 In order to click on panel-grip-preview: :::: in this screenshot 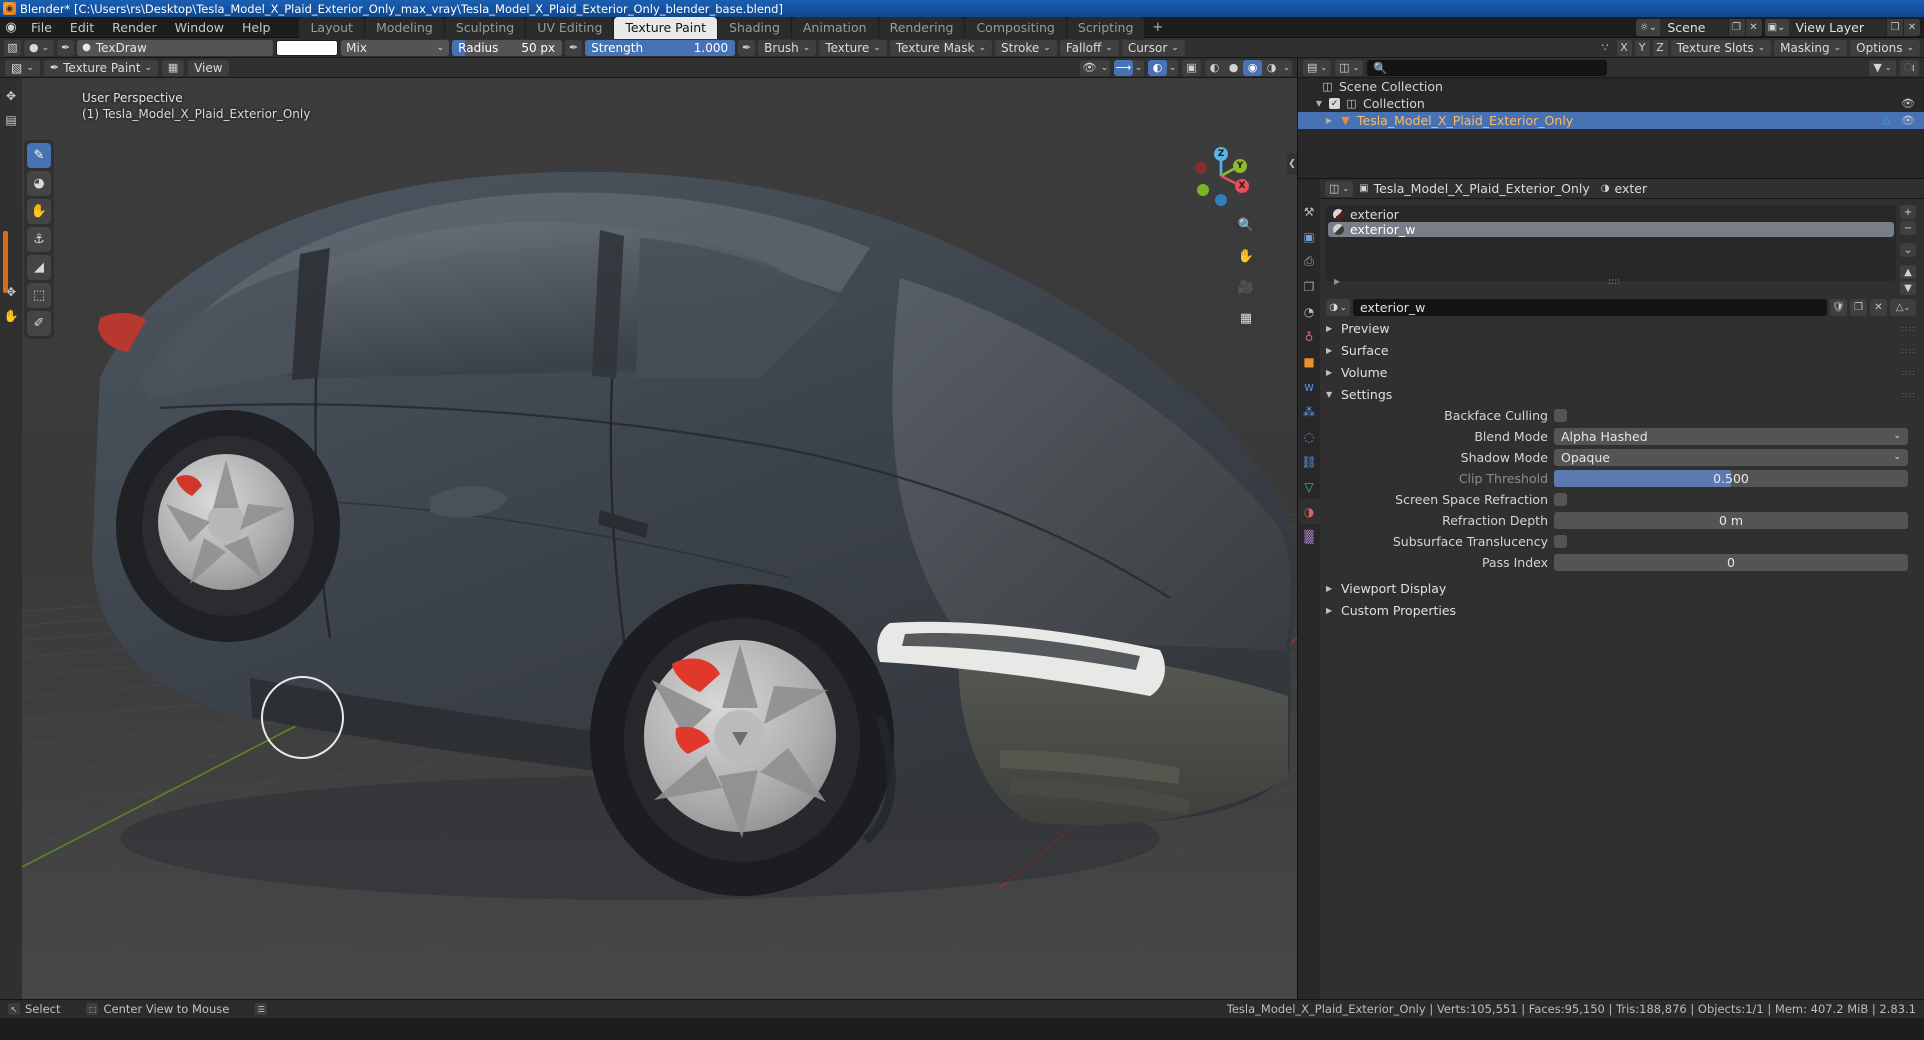, I will do `click(1908, 328)`.